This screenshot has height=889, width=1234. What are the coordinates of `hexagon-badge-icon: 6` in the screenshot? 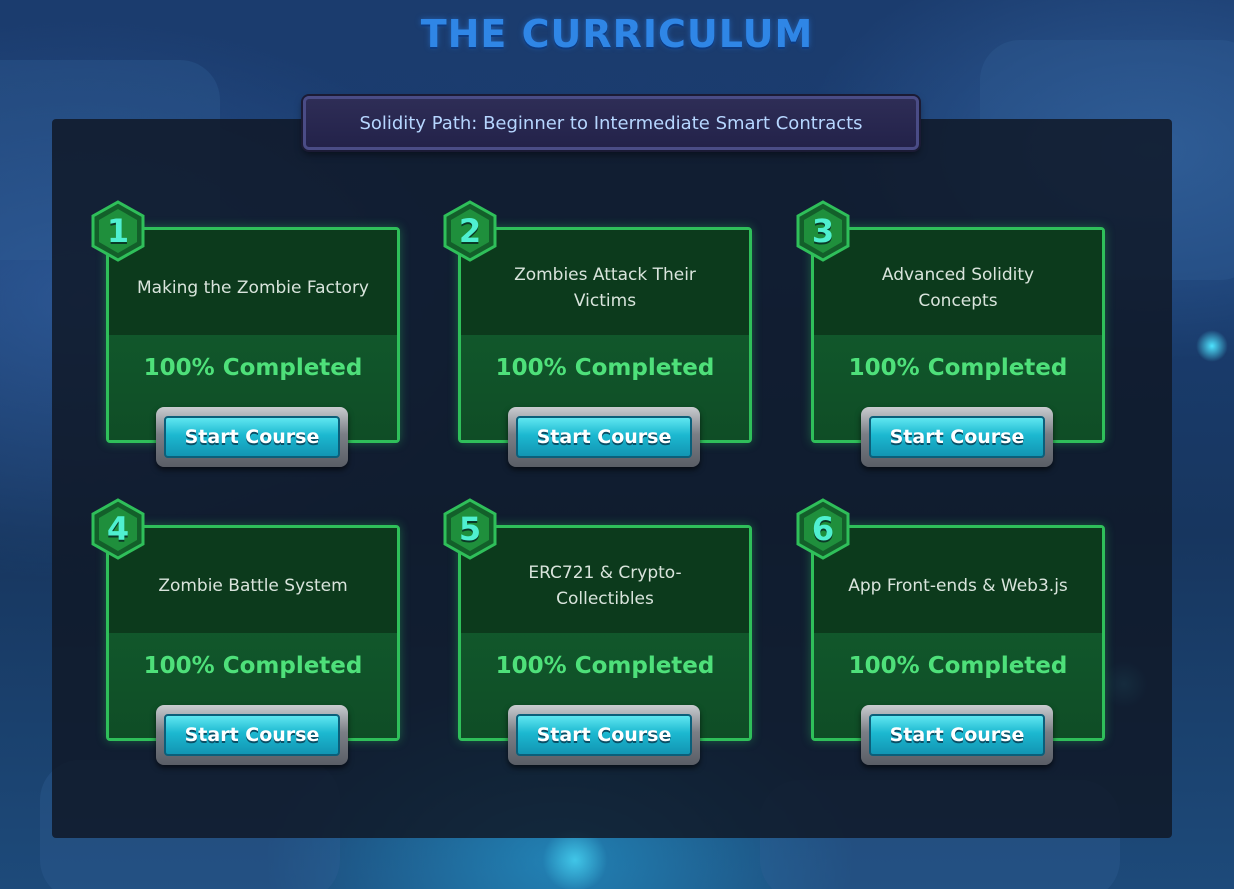 It's located at (823, 529).